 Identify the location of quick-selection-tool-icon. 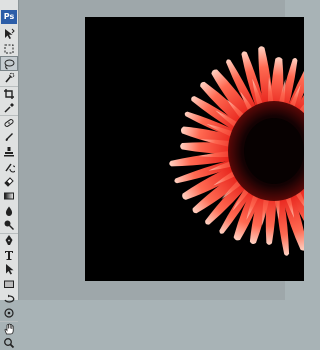
(10, 78).